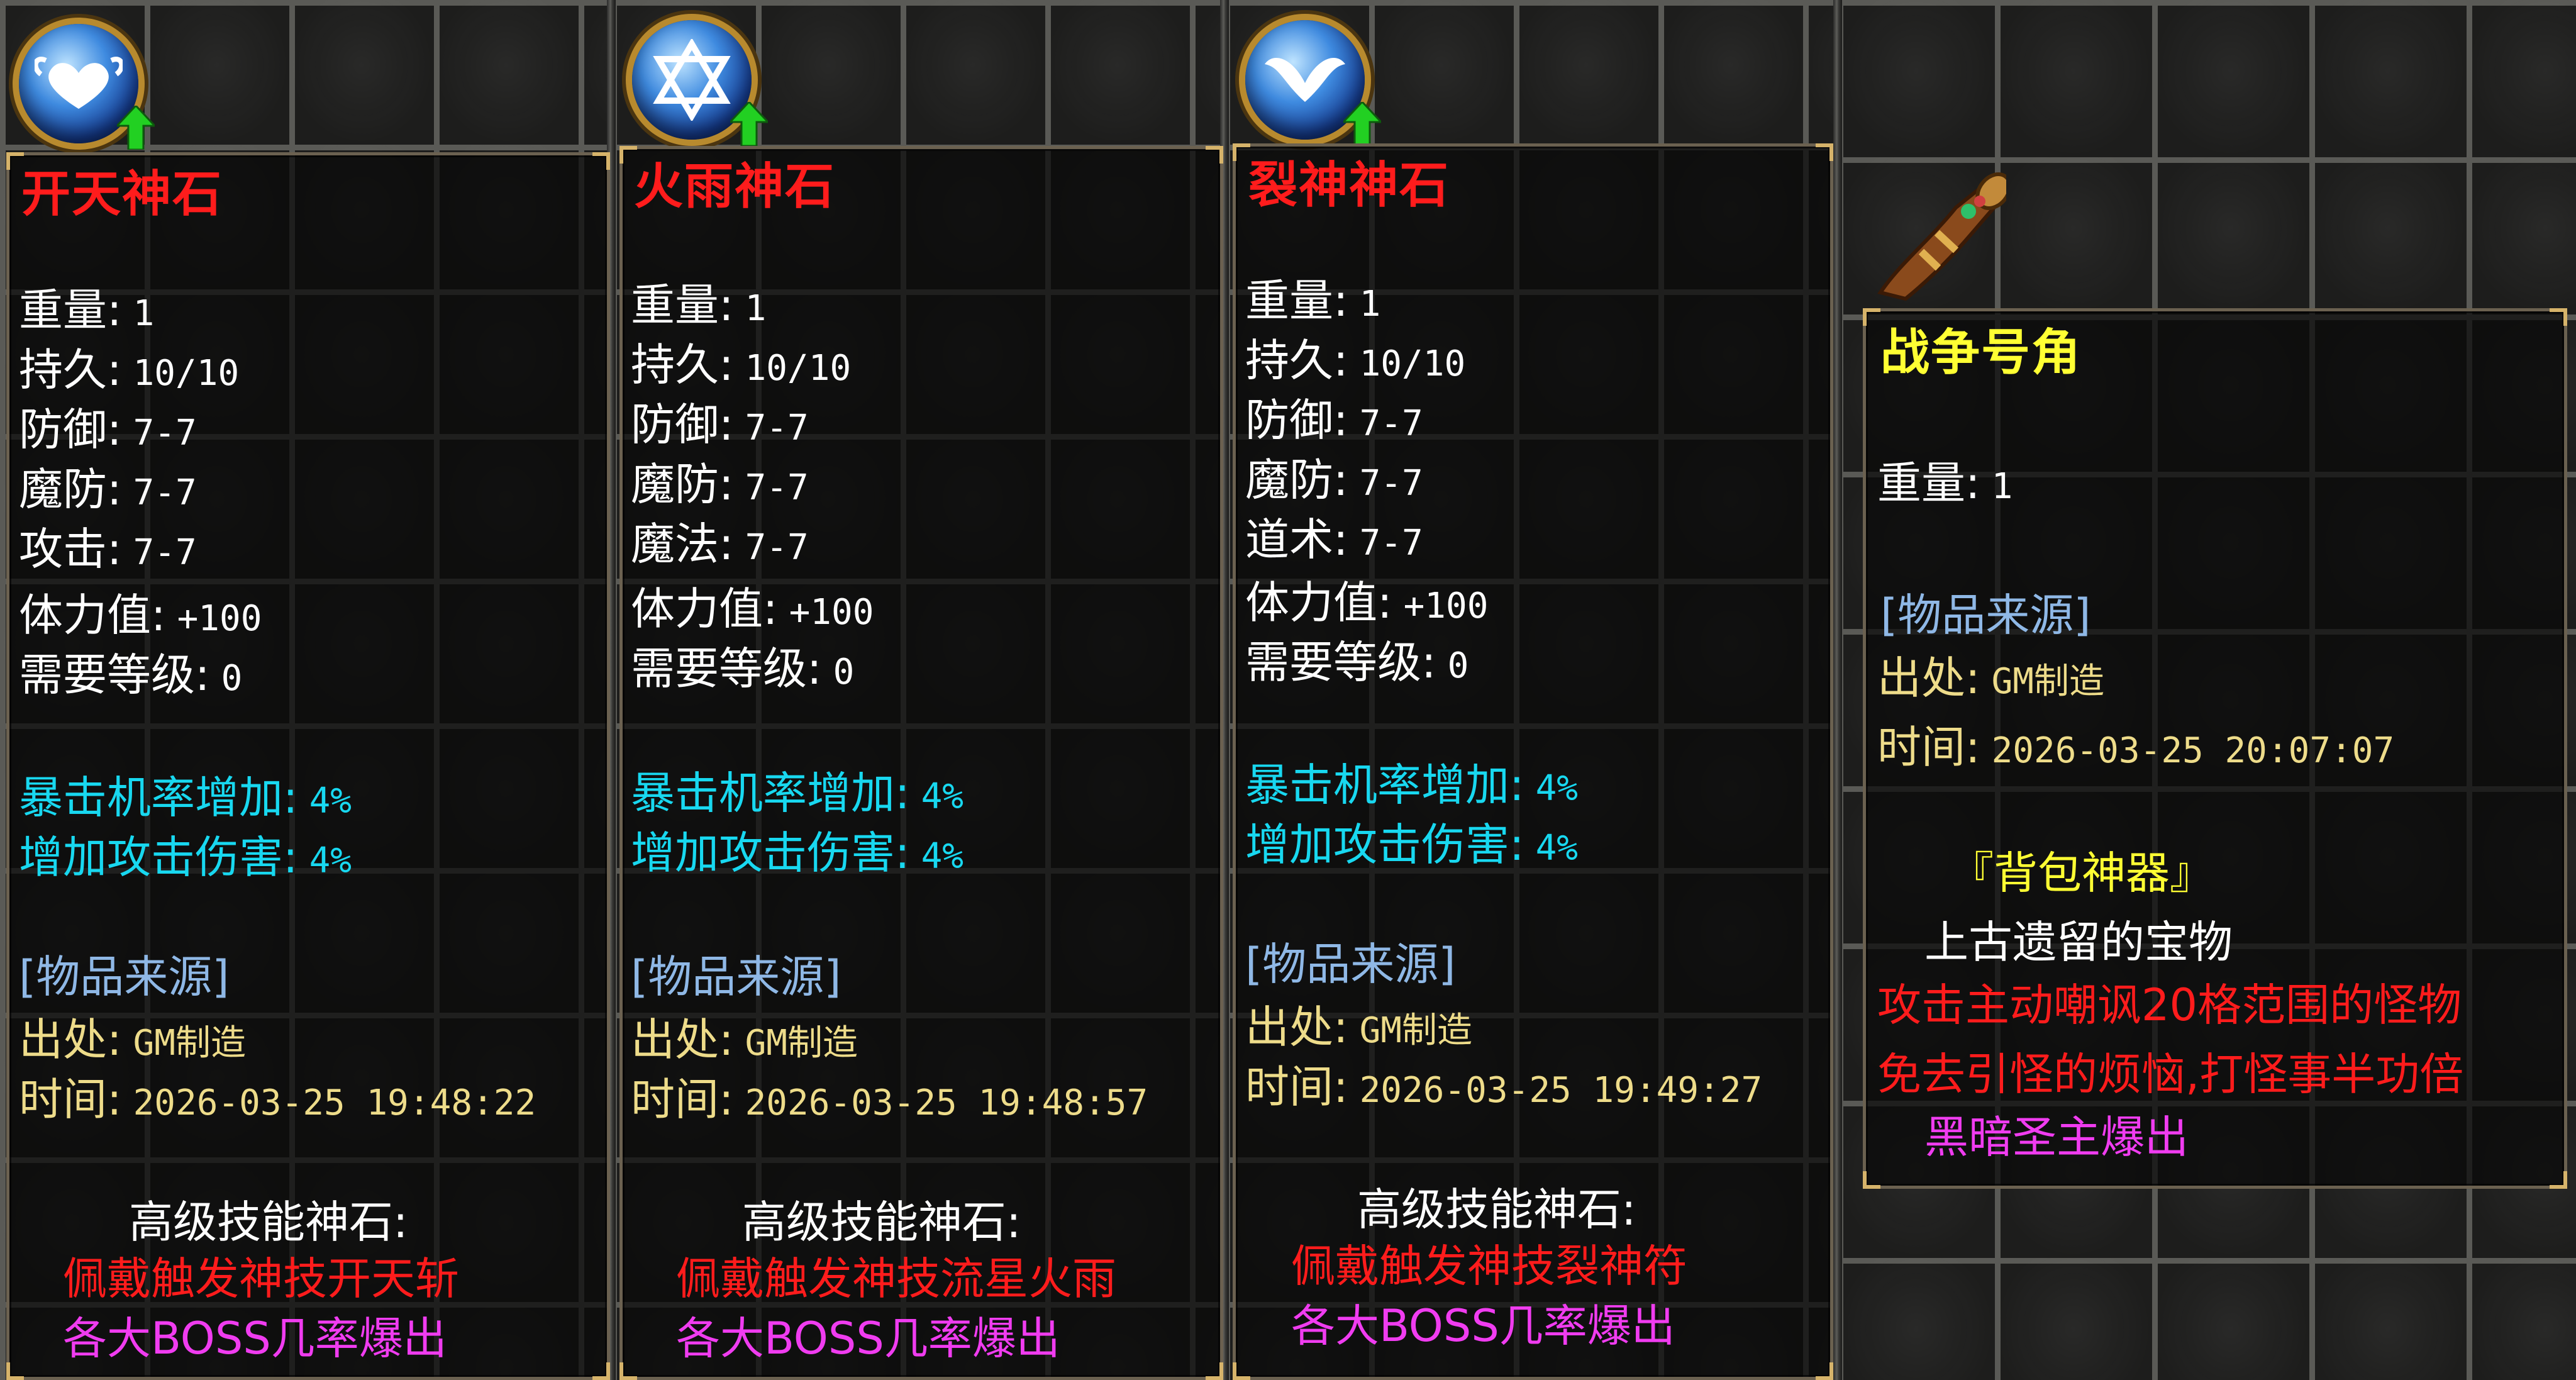 The image size is (2576, 1380). What do you see at coordinates (122, 195) in the screenshot?
I see `item-name: 开天神石` at bounding box center [122, 195].